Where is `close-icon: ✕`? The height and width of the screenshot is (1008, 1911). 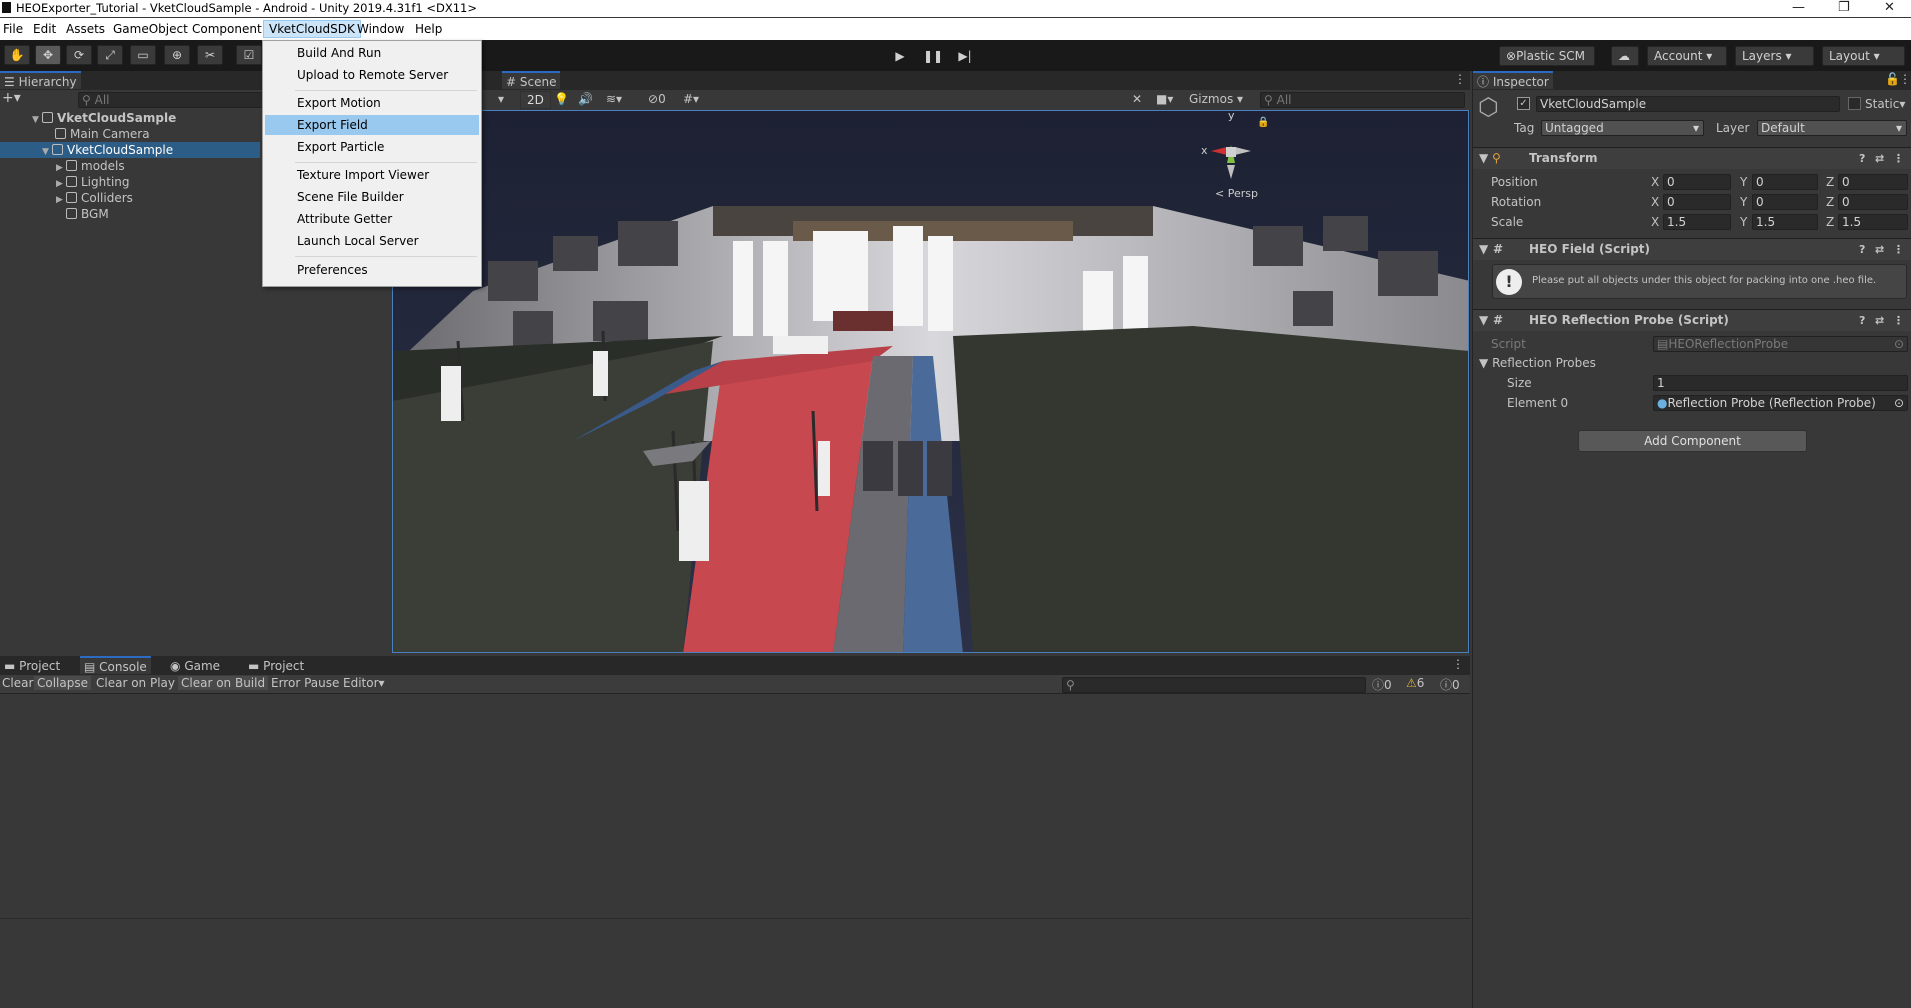
close-icon: ✕ is located at coordinates (1889, 7).